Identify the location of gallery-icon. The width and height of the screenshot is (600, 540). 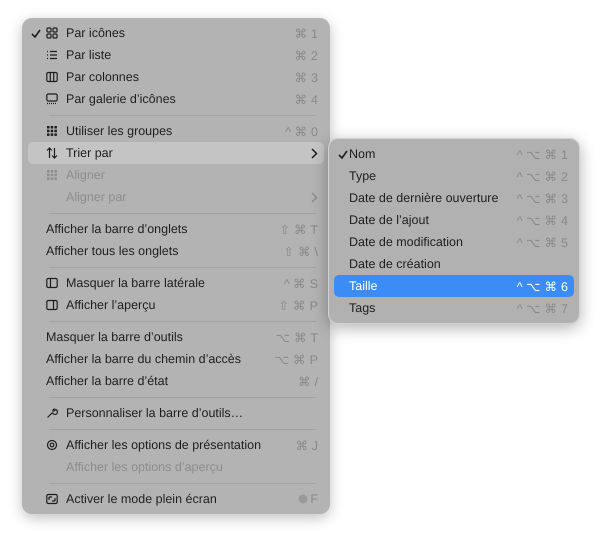
(52, 99).